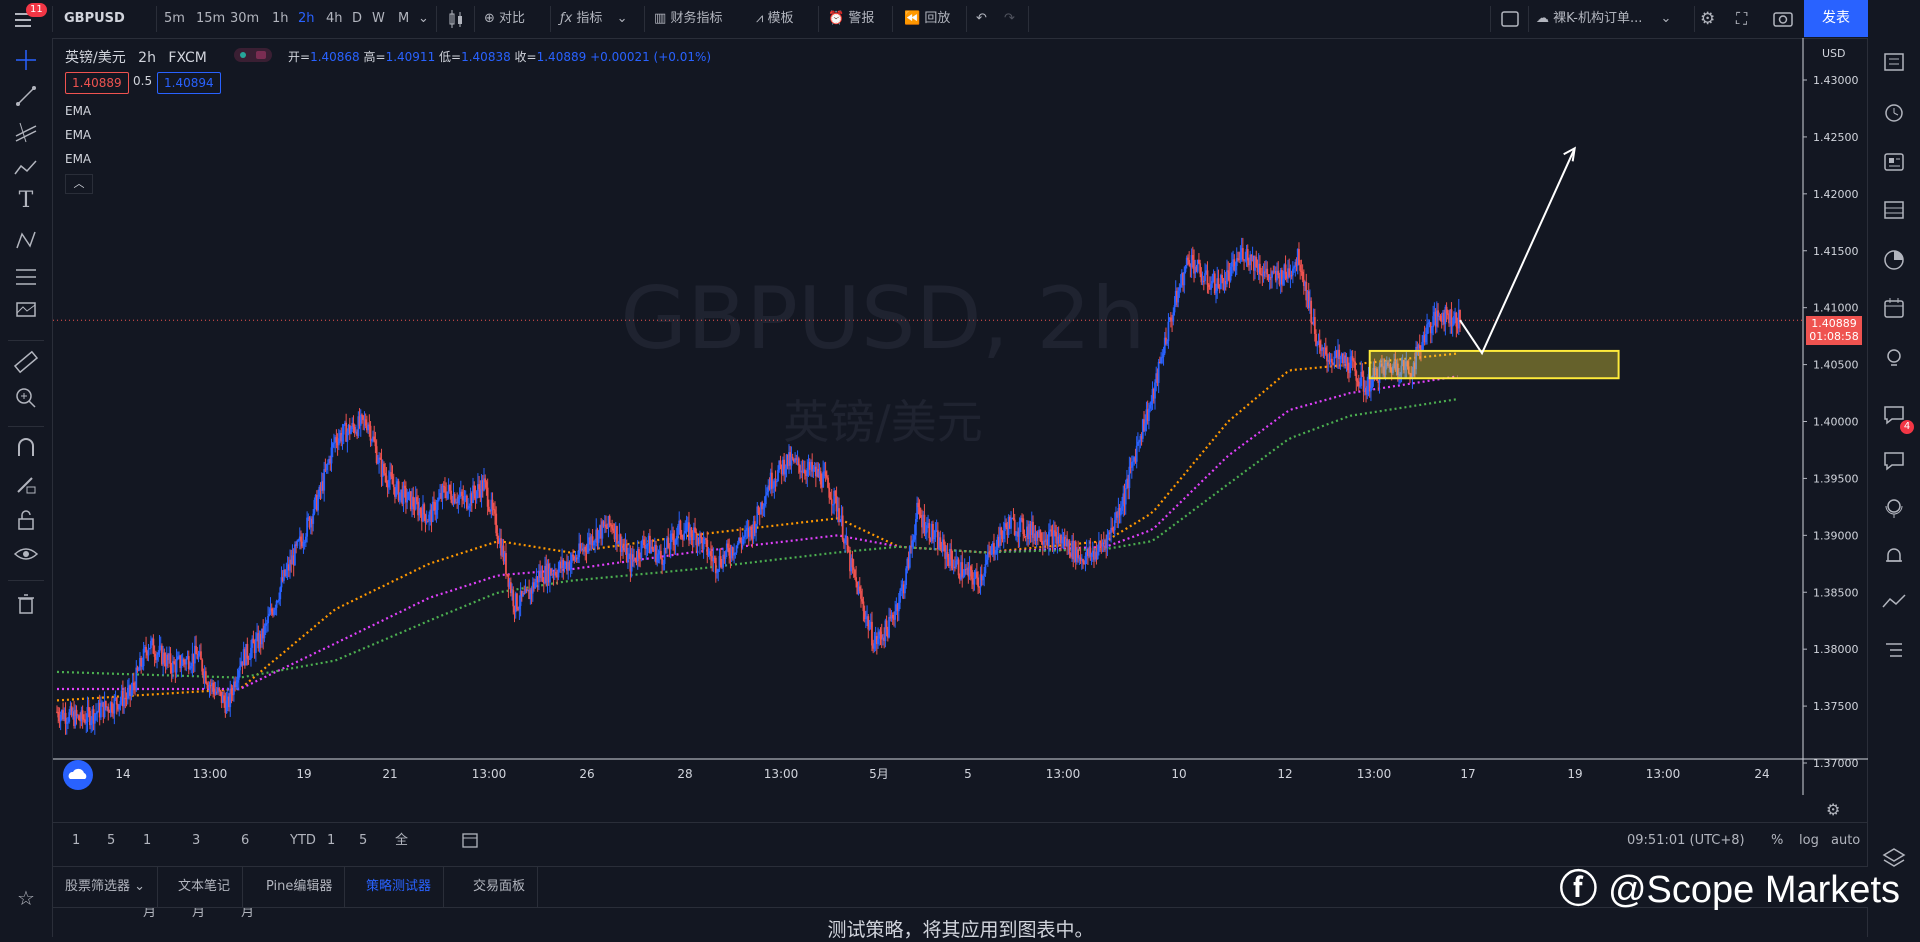 The width and height of the screenshot is (1920, 942). What do you see at coordinates (1894, 602) in the screenshot?
I see `trading-panel-icon` at bounding box center [1894, 602].